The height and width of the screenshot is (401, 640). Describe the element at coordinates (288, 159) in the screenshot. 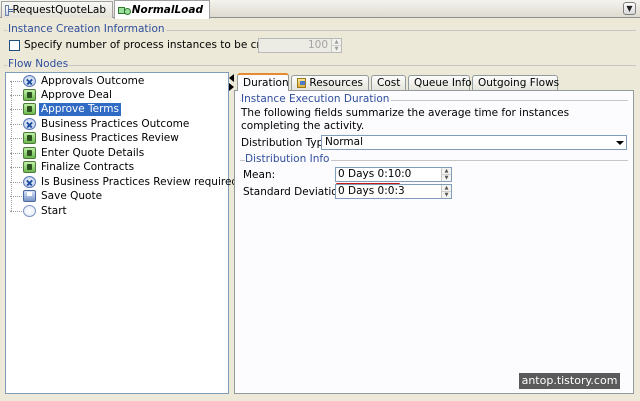

I see `distribution-info-title: Distribution Info` at that location.